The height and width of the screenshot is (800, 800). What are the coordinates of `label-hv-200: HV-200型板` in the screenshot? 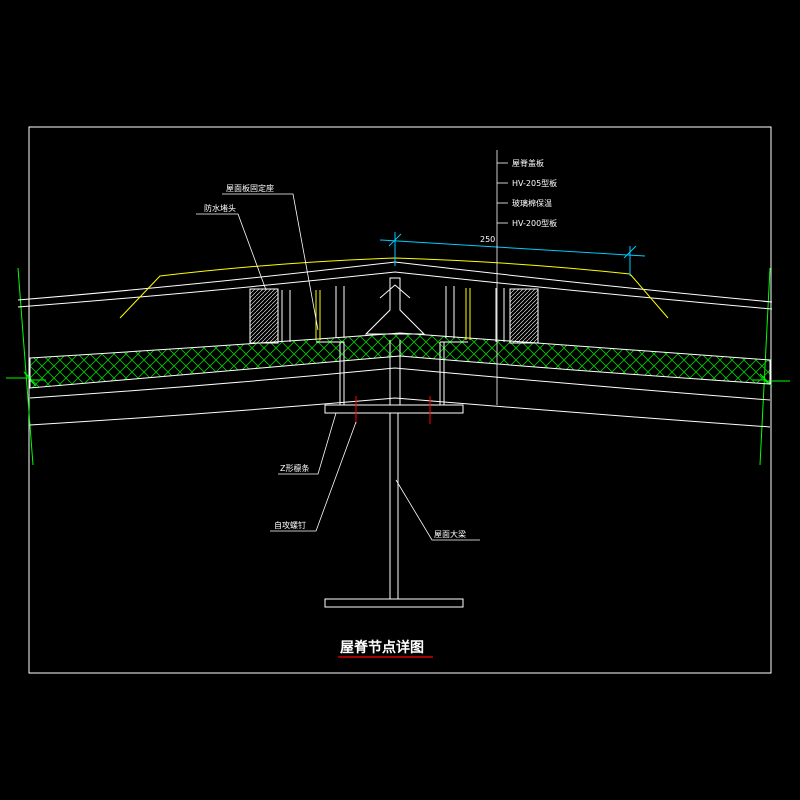 It's located at (534, 223).